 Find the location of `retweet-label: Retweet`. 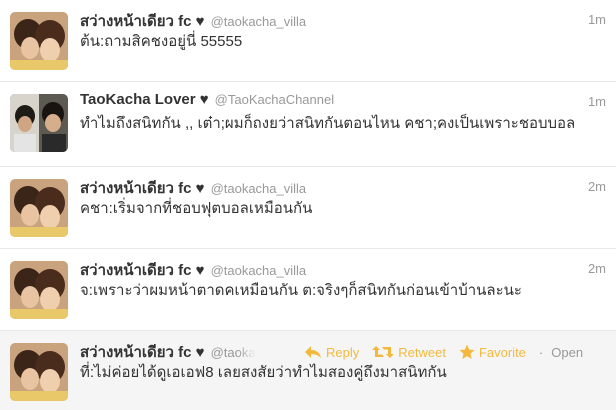

retweet-label: Retweet is located at coordinates (422, 352).